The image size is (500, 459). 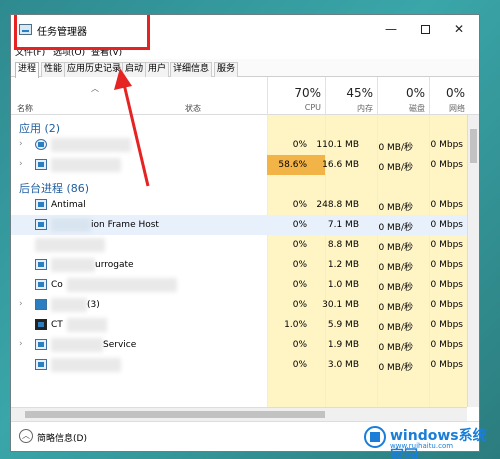 I want to click on terminal-icon, so click(x=41, y=324).